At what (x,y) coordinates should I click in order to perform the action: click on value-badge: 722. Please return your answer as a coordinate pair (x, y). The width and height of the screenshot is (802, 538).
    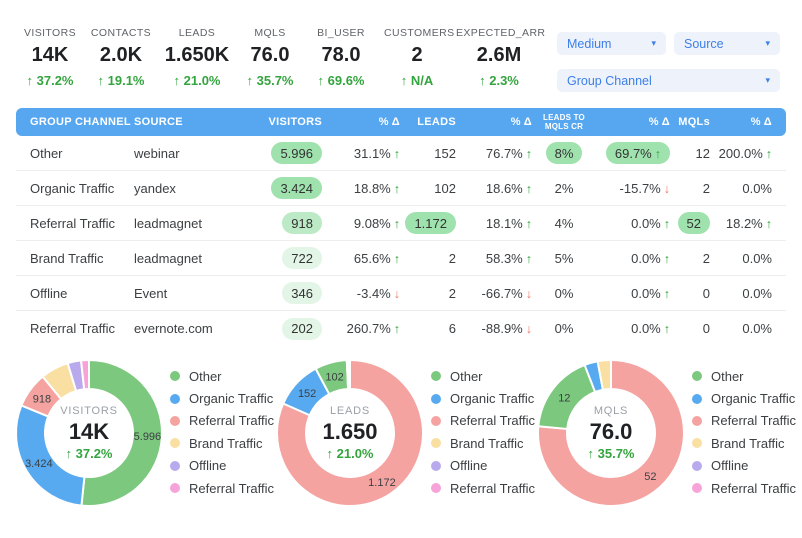
    Looking at the image, I should click on (302, 258).